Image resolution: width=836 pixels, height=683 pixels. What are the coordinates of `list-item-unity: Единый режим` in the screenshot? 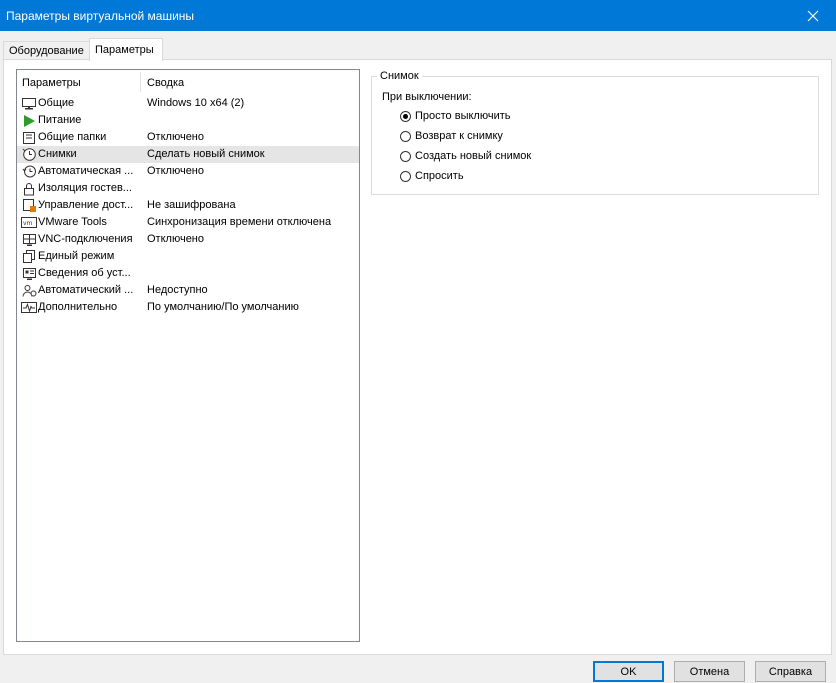 It's located at (188, 256).